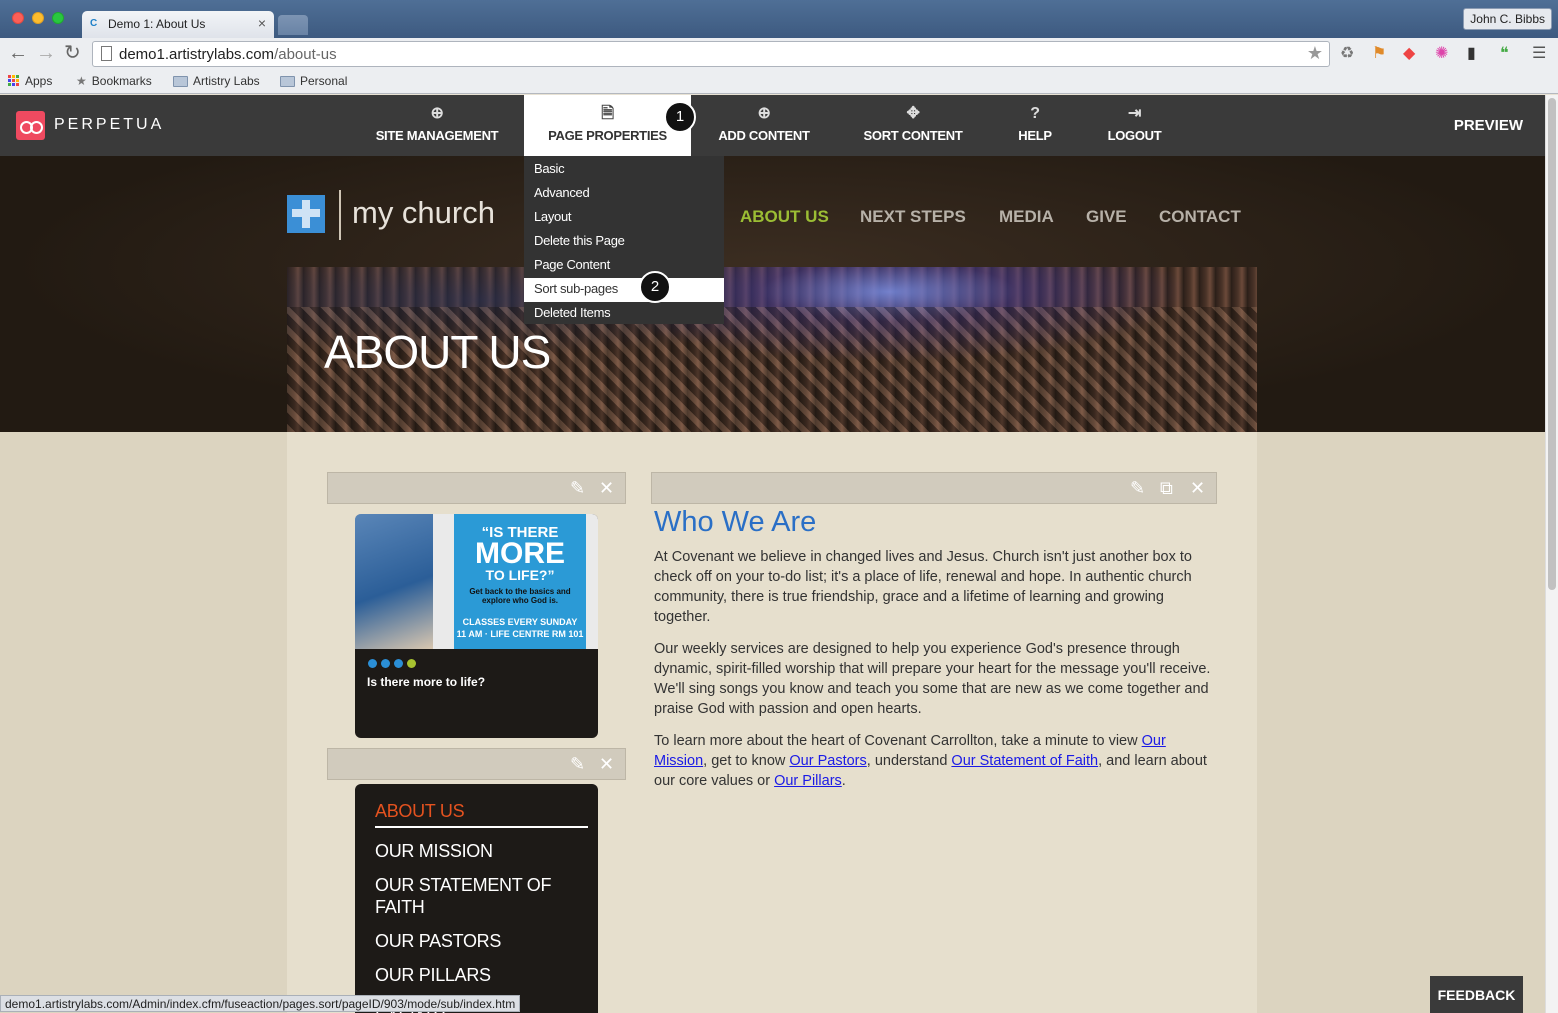  Describe the element at coordinates (1026, 217) in the screenshot. I see `site-nav-media: MEDIA` at that location.